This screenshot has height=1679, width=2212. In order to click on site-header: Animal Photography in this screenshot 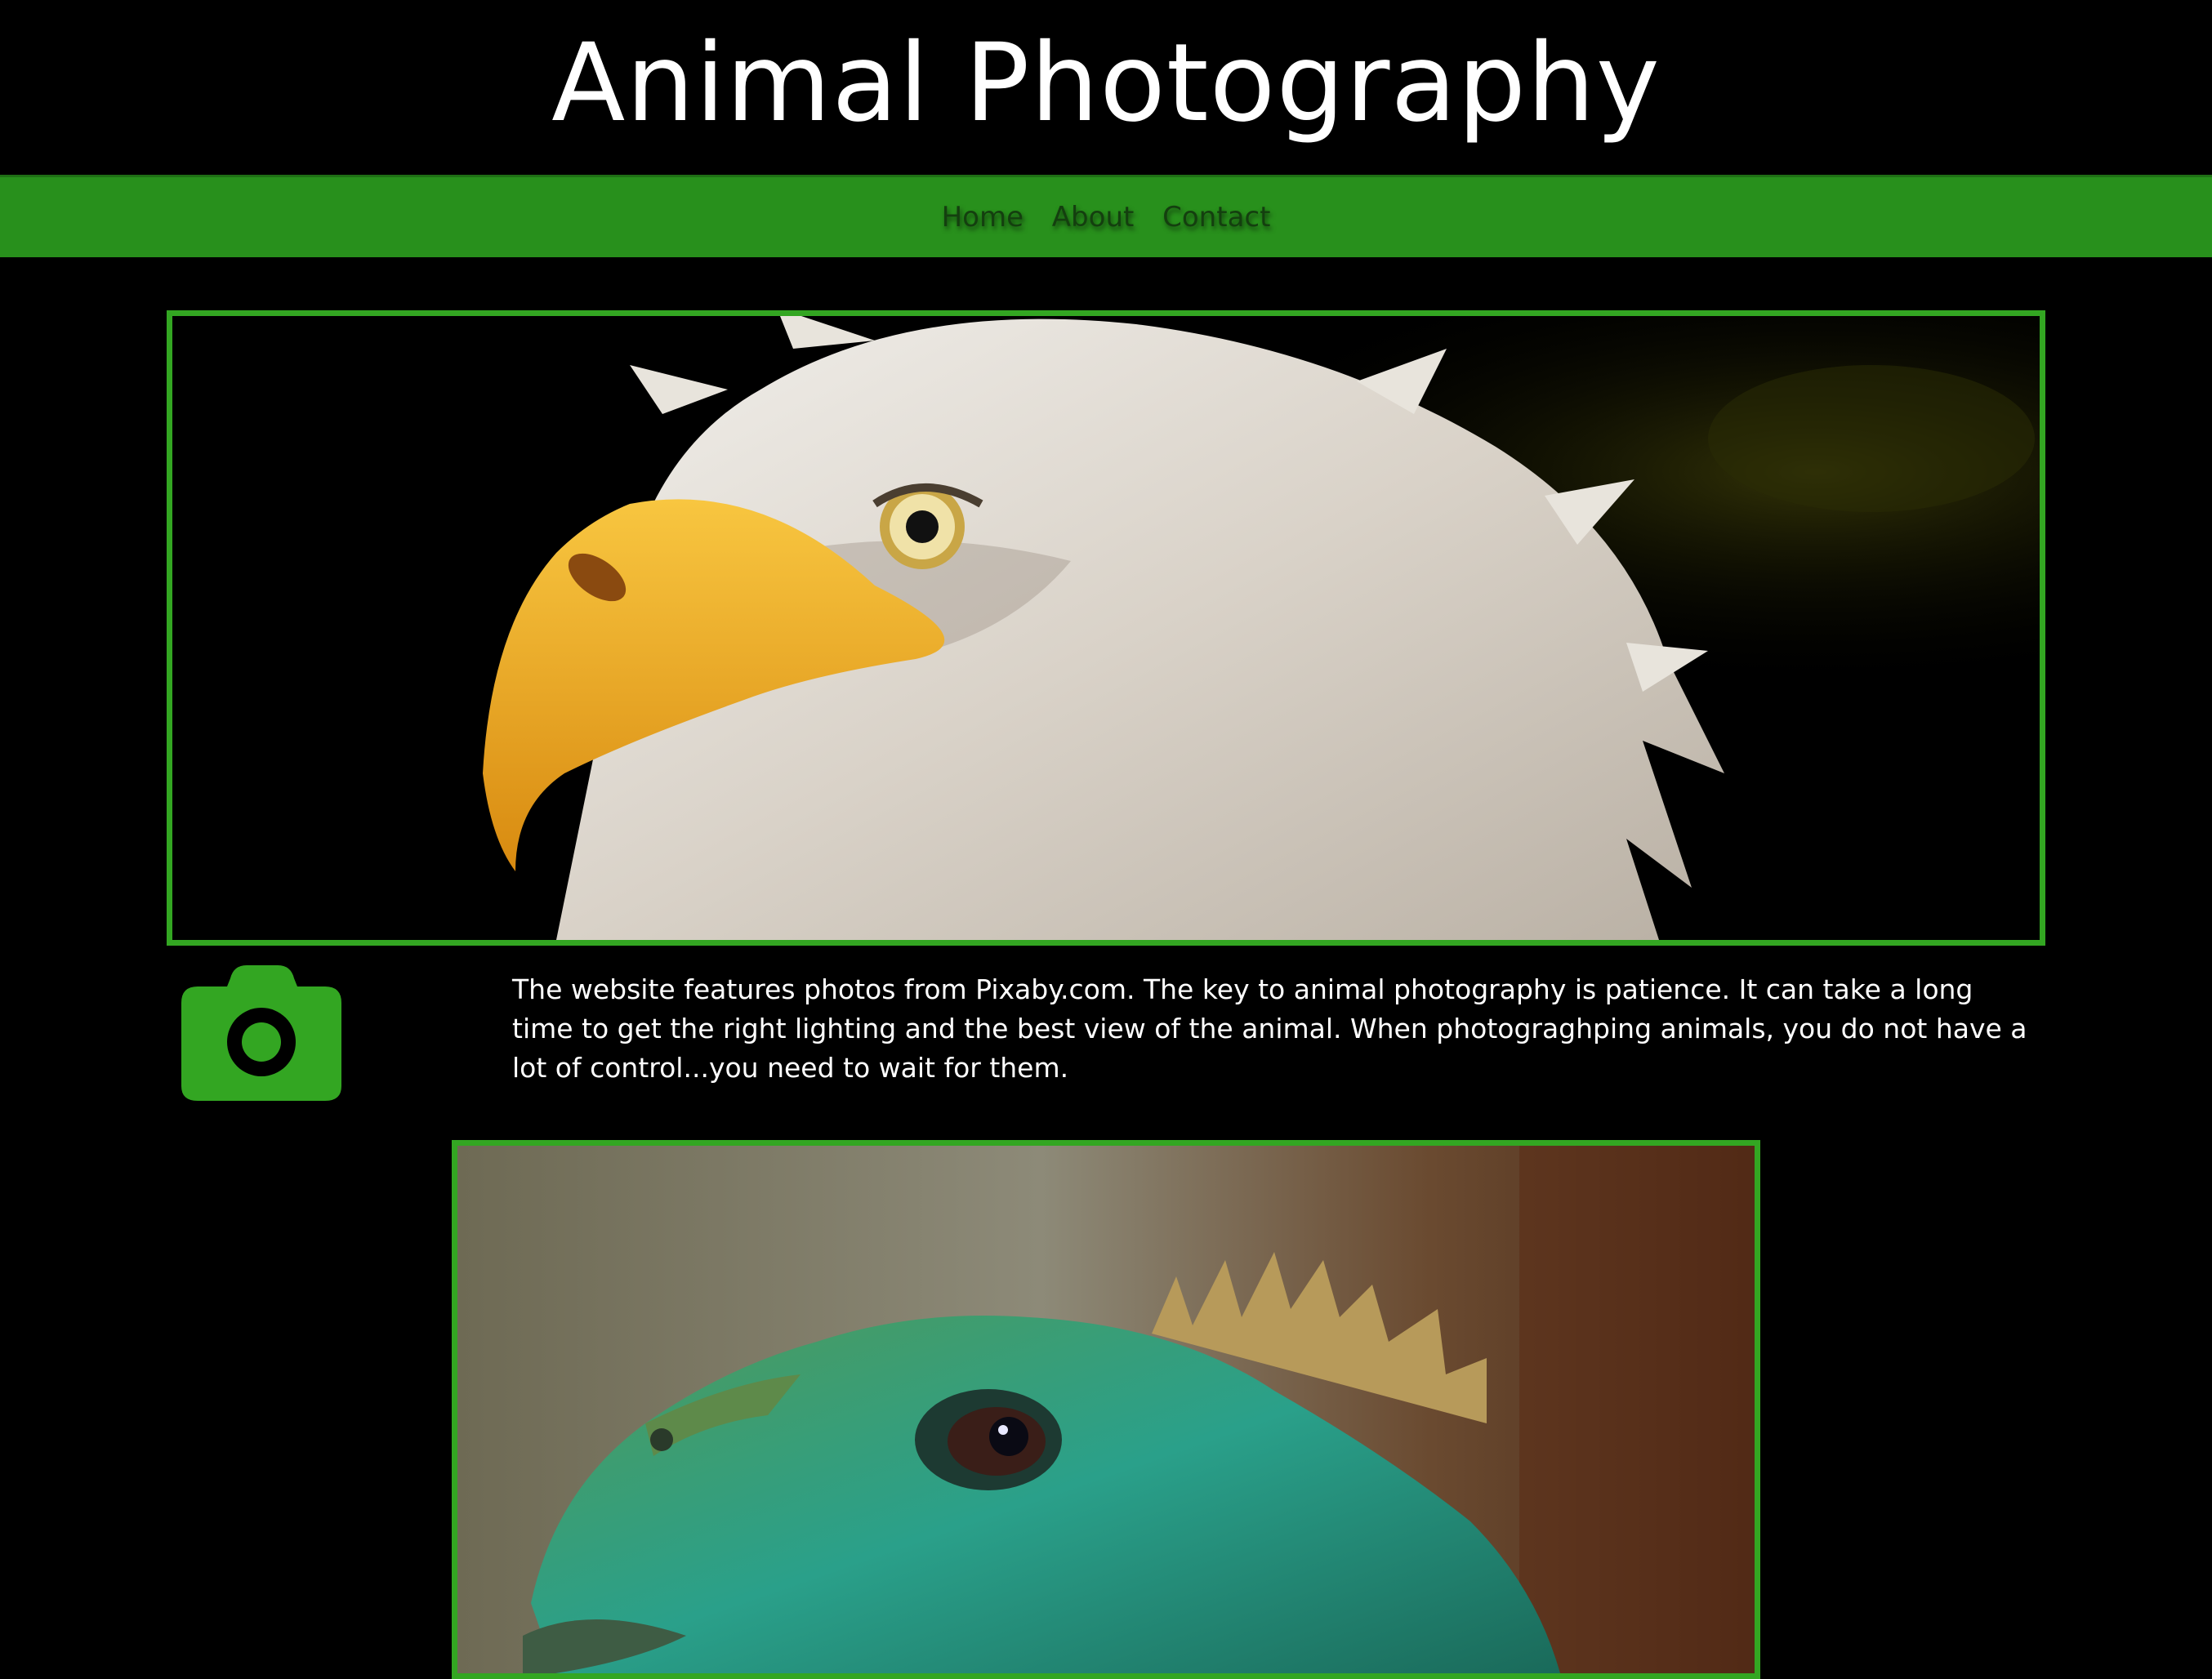, I will do `click(1106, 85)`.